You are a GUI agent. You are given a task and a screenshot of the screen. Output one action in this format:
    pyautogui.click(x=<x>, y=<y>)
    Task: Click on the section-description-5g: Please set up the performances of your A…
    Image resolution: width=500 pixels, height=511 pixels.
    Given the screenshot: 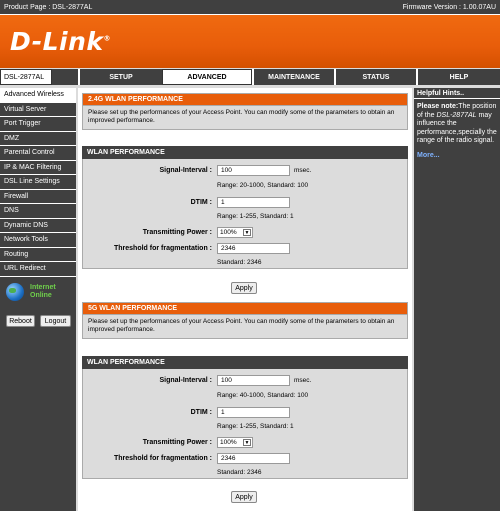 What is the action you would take?
    pyautogui.click(x=245, y=327)
    